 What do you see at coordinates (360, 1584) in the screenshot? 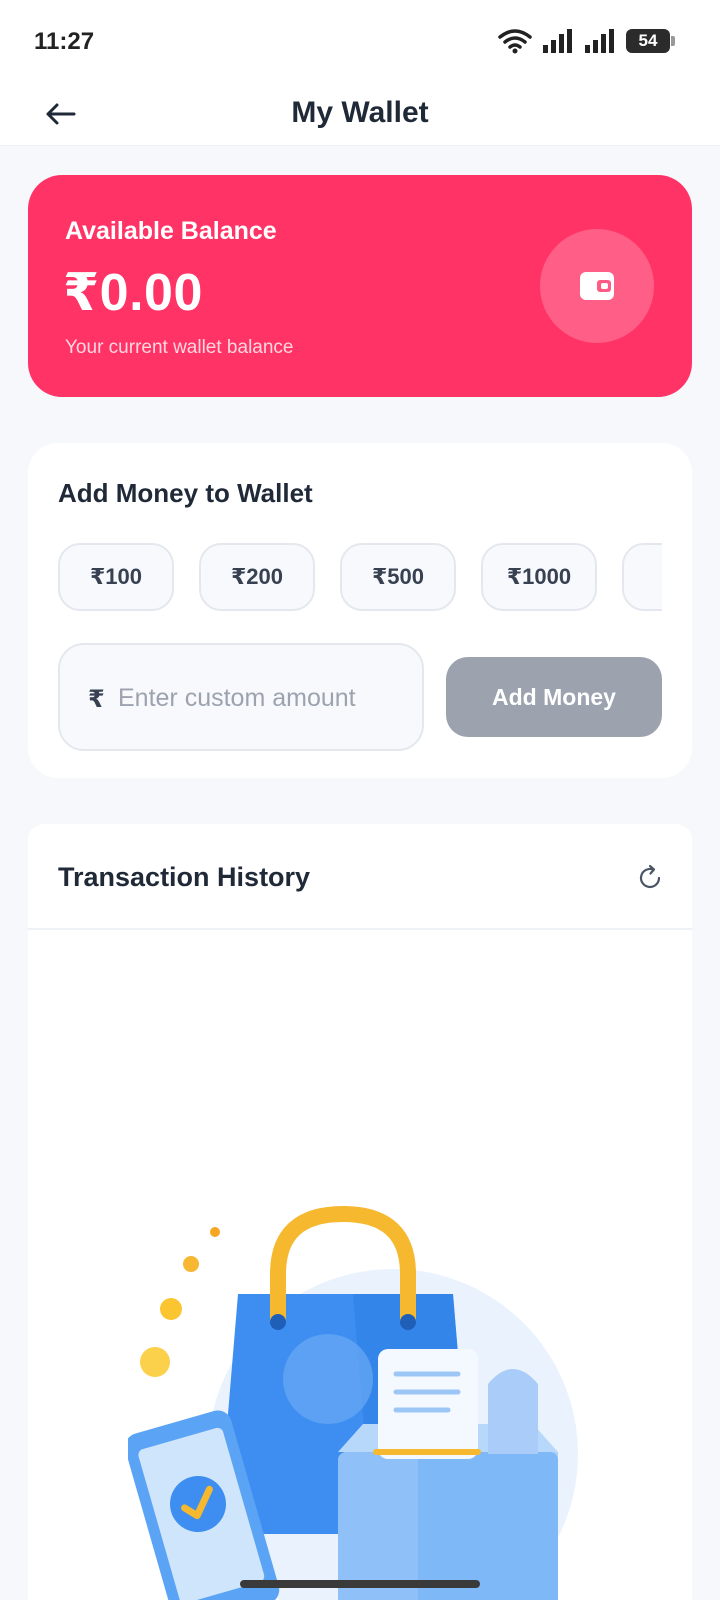
I see `home-indicator` at bounding box center [360, 1584].